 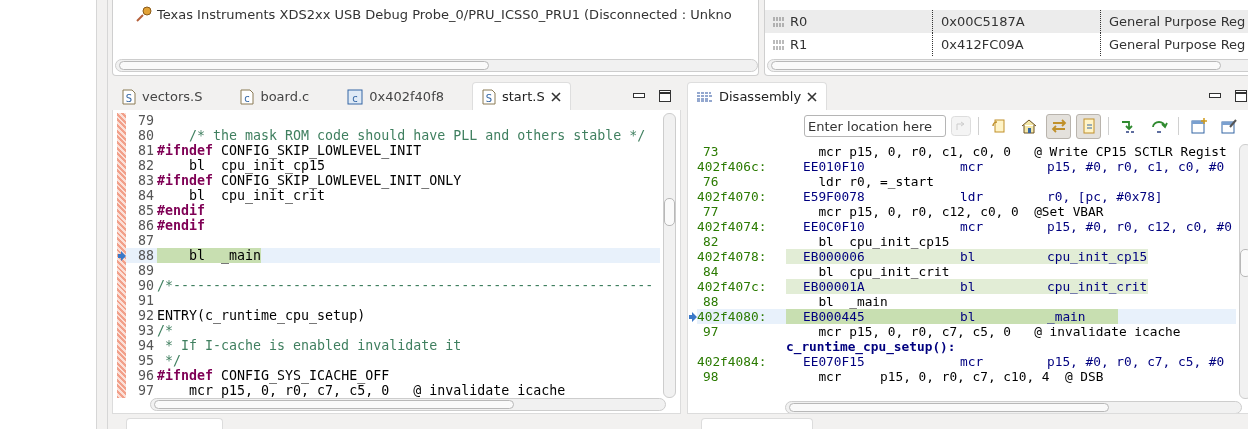 What do you see at coordinates (261, 315) in the screenshot?
I see `code-line: ENTRY(c_runtime_cpu_setup)` at bounding box center [261, 315].